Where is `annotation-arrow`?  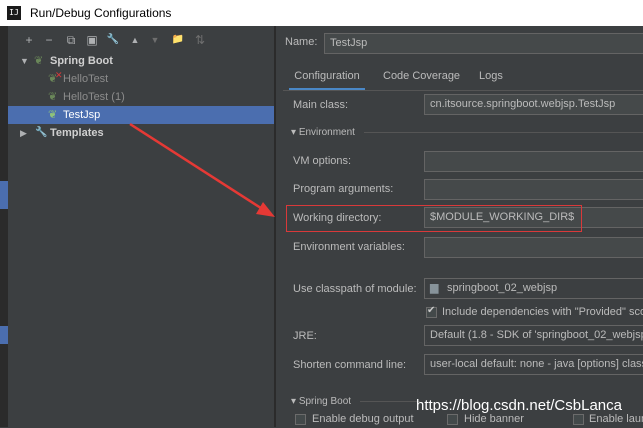 annotation-arrow is located at coordinates (202, 169).